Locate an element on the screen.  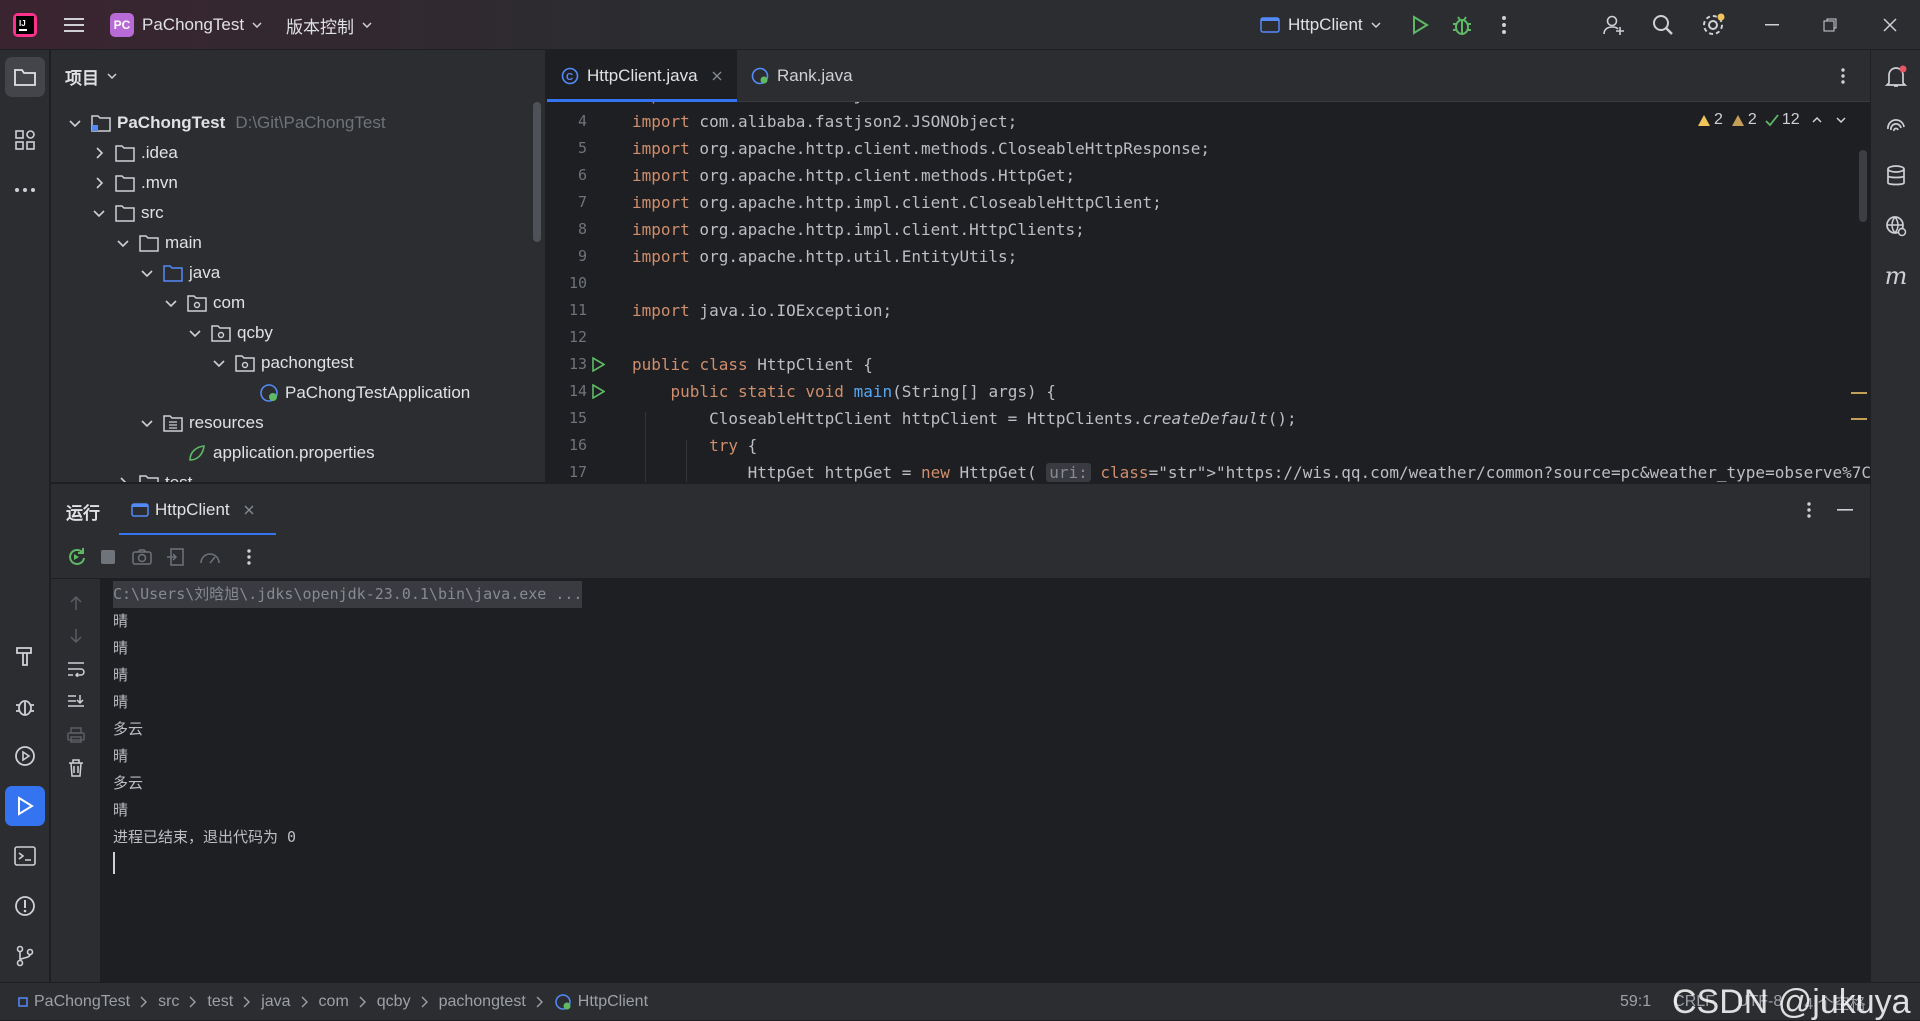
settings-gear-icon is located at coordinates (1713, 25).